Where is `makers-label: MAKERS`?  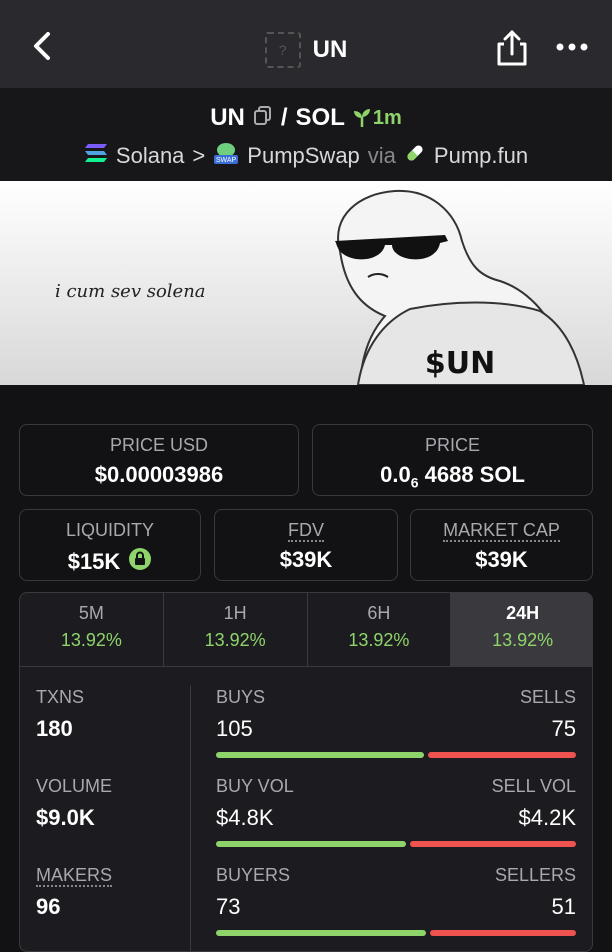
makers-label: MAKERS is located at coordinates (74, 876).